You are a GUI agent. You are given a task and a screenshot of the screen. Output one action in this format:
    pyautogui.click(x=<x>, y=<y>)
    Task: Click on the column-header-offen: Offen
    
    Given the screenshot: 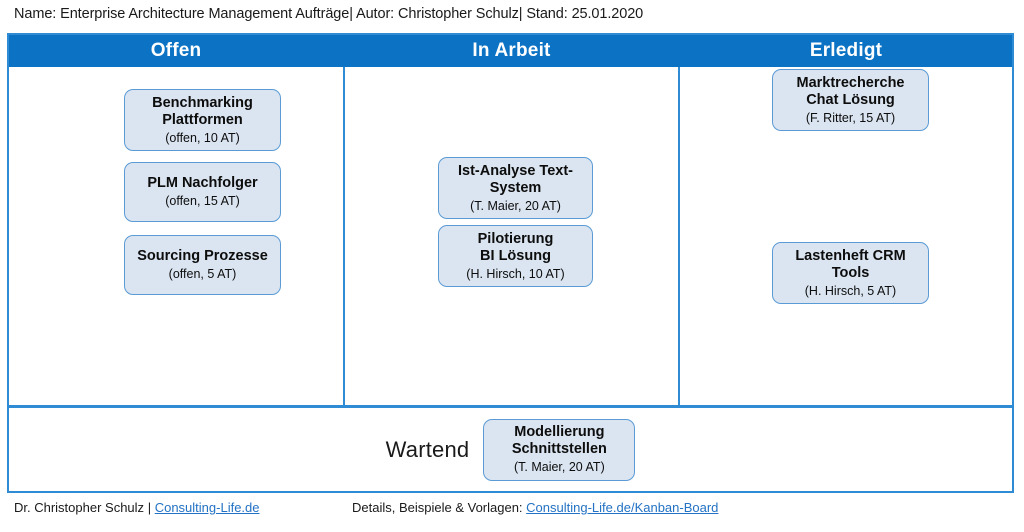 What is the action you would take?
    pyautogui.click(x=176, y=50)
    